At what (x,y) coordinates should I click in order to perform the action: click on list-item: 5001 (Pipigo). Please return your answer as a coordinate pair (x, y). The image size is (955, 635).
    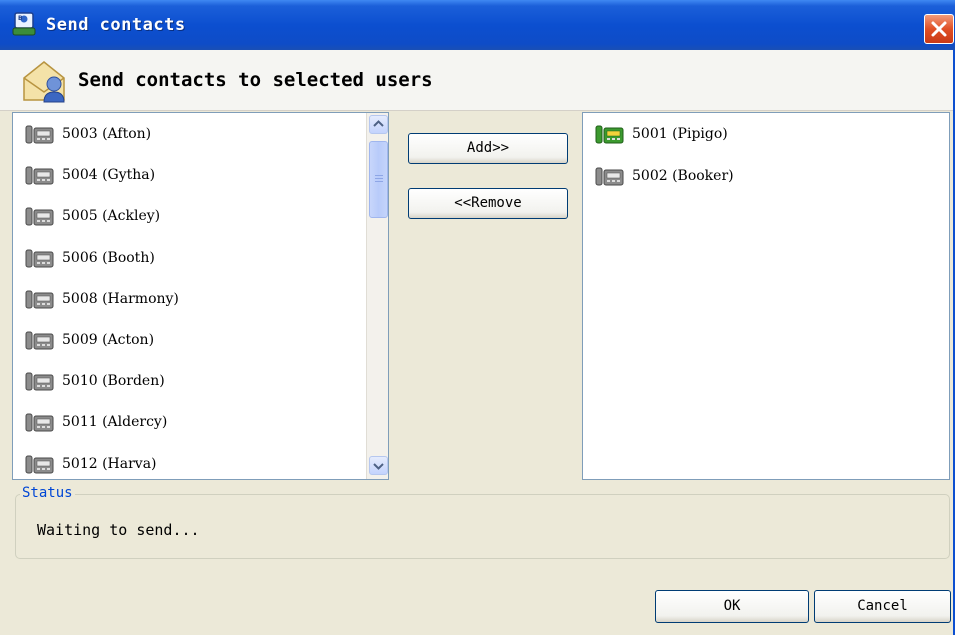
    Looking at the image, I should click on (661, 134).